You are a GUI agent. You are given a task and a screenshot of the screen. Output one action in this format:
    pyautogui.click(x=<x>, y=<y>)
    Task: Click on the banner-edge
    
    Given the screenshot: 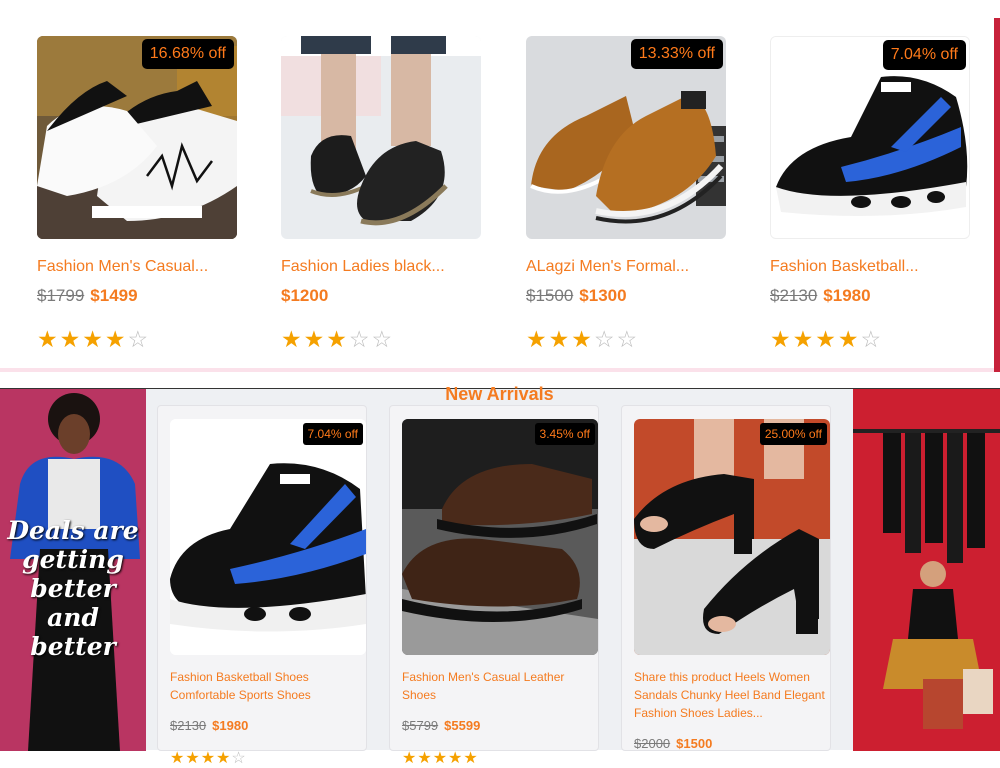 What is the action you would take?
    pyautogui.click(x=997, y=195)
    